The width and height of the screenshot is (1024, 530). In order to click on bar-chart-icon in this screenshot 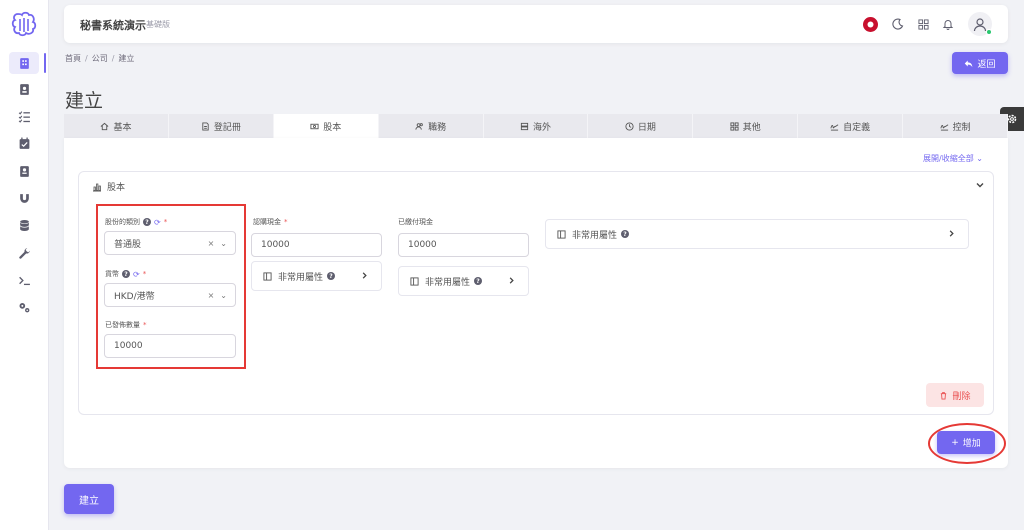, I will do `click(97, 187)`.